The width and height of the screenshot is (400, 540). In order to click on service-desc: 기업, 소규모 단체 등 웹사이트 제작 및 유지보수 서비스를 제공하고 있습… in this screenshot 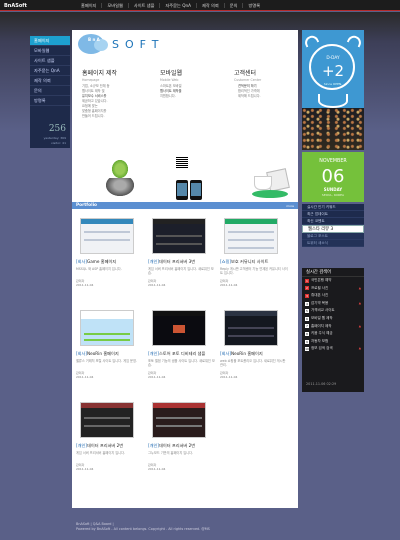, I will do `click(96, 101)`.